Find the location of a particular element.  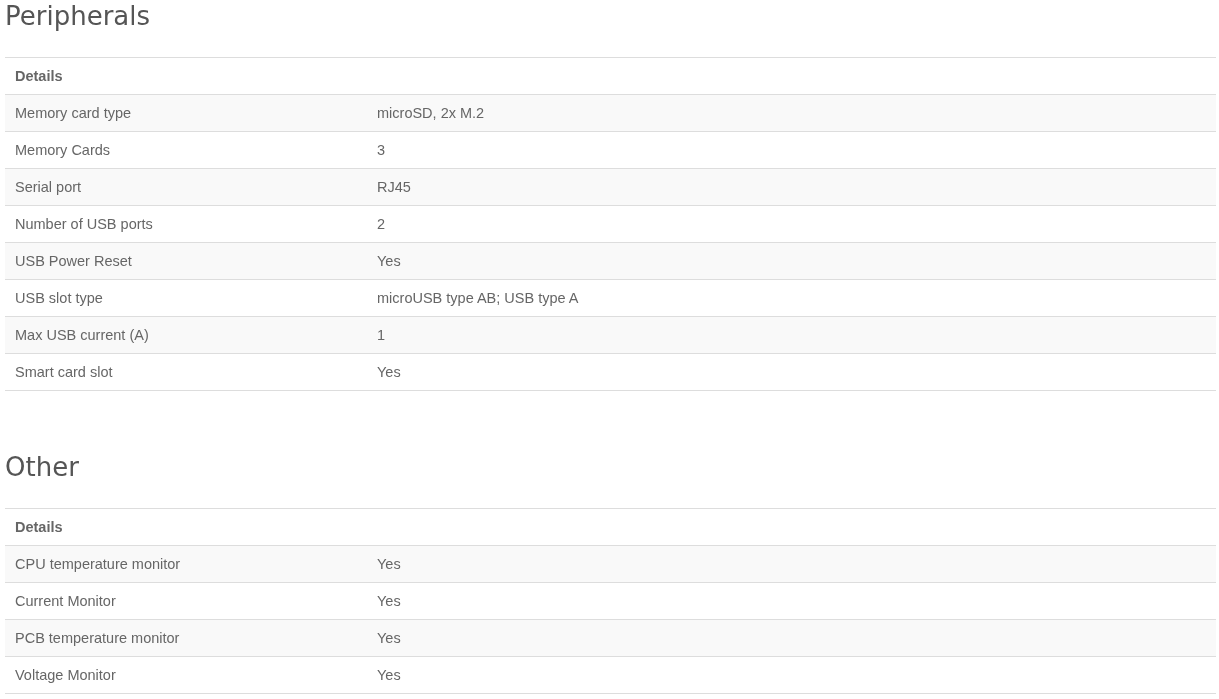

table-cell-text: Current Monitor is located at coordinates (65, 601).